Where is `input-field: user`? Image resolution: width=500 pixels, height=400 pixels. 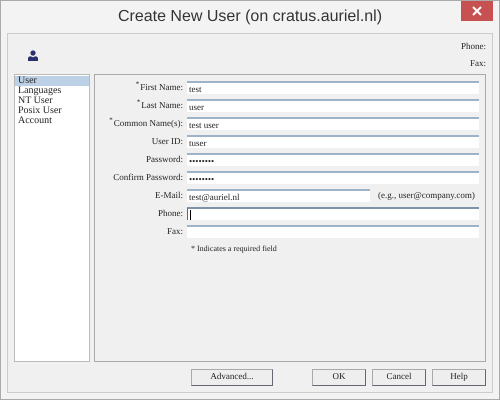 input-field: user is located at coordinates (333, 105).